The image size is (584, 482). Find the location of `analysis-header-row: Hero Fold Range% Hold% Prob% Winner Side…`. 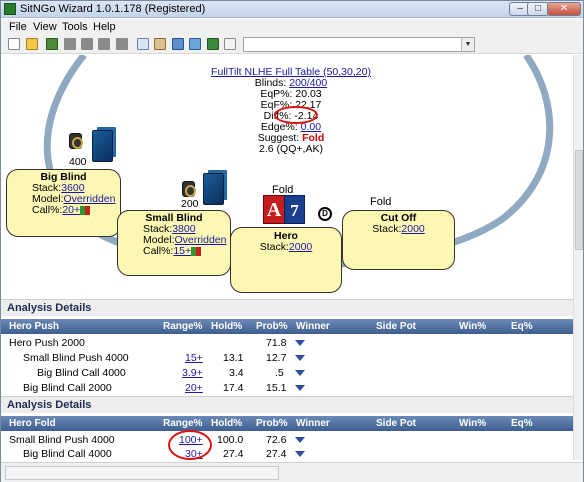

analysis-header-row: Hero Fold Range% Hold% Prob% Winner Side… is located at coordinates (287, 423).